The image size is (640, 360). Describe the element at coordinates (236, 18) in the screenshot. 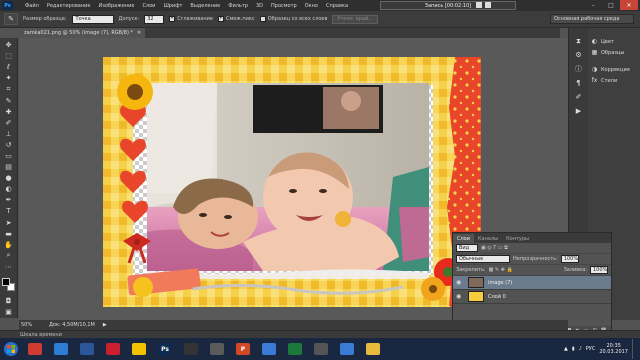

I see `contiguous-checkbox: Смеж.пикс` at that location.